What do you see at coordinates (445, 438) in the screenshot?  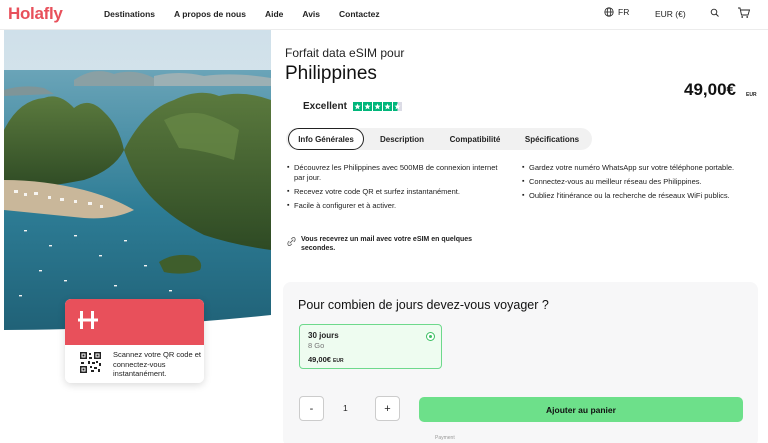 I see `payment-label: Payment` at bounding box center [445, 438].